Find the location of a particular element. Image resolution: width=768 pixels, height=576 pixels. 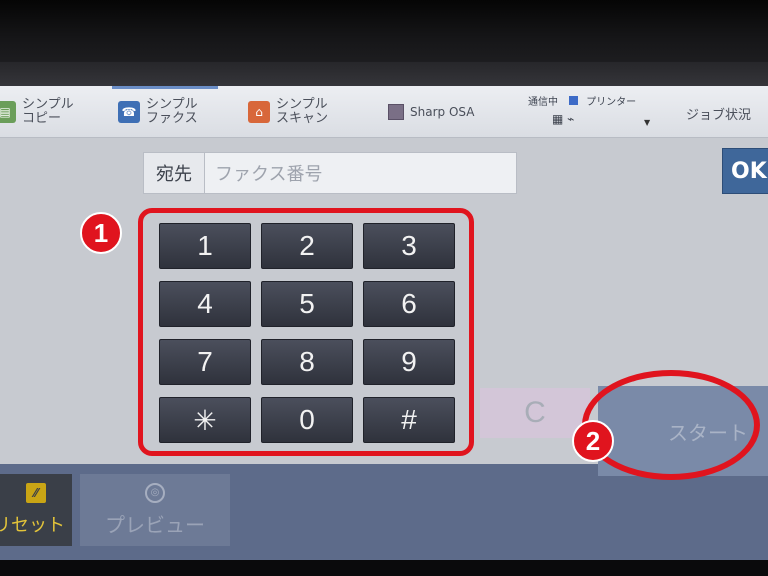

job-queue-icon: ▦ ⌁ is located at coordinates (563, 119).